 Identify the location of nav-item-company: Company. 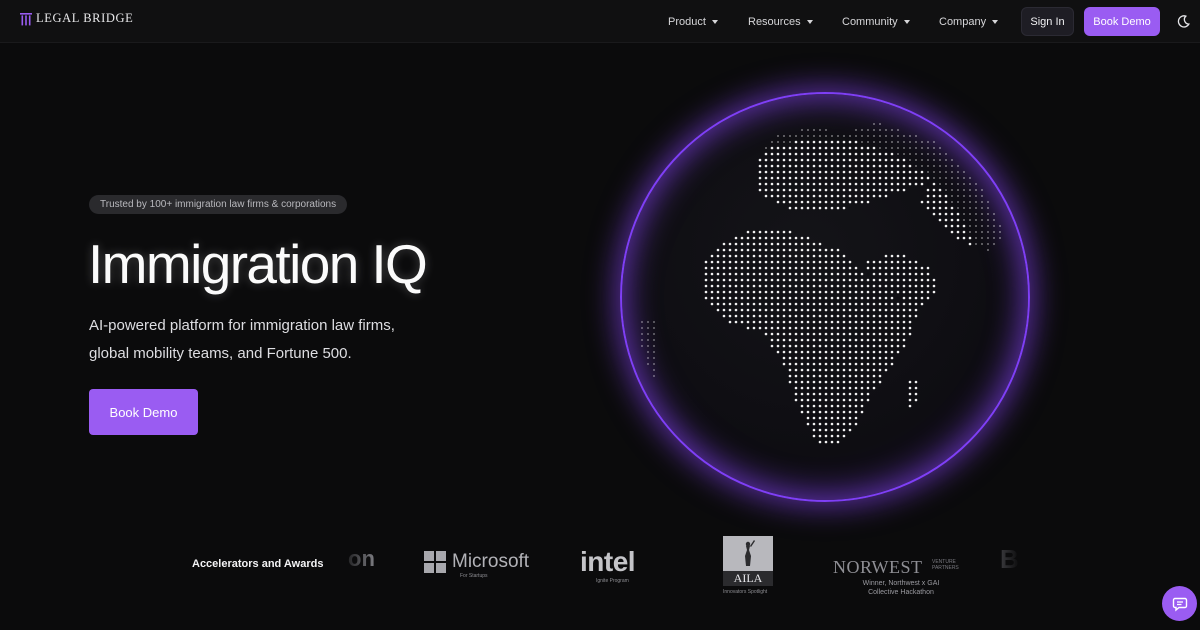
(969, 22).